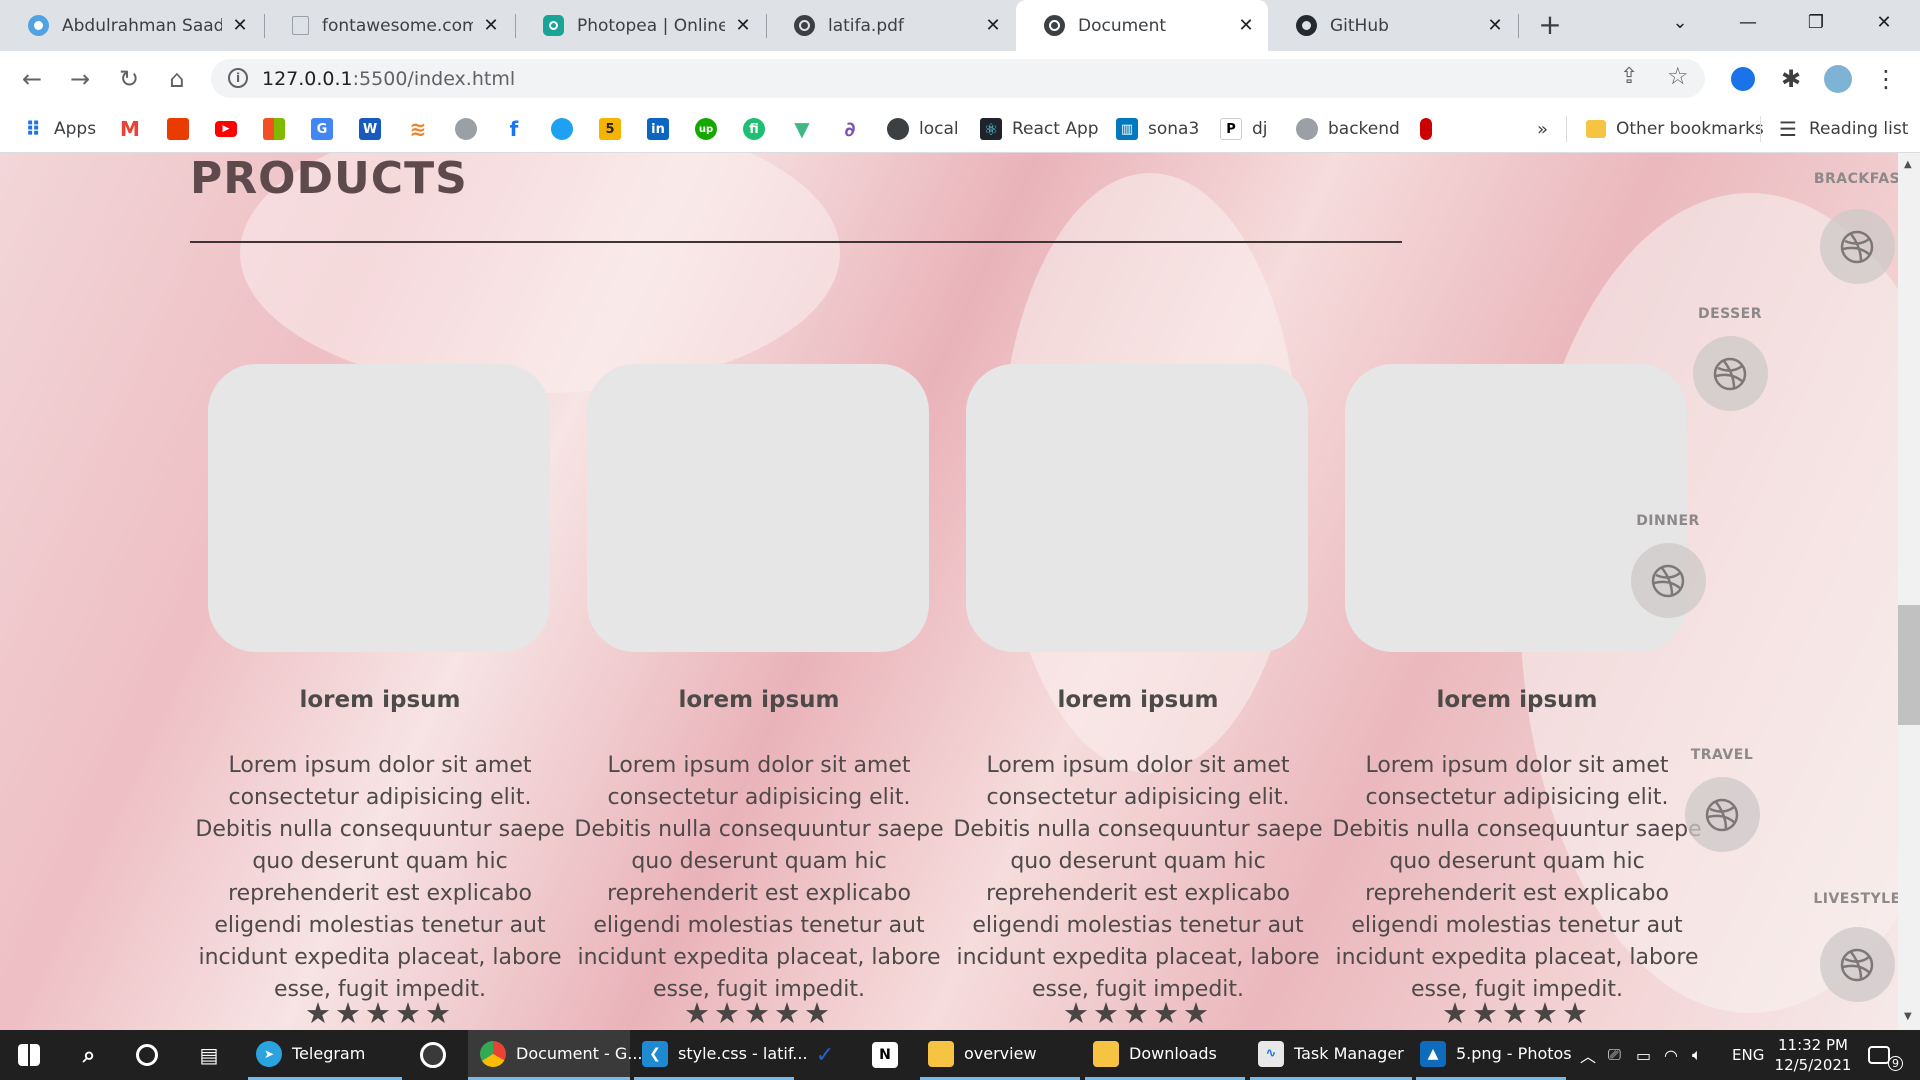 Image resolution: width=1920 pixels, height=1080 pixels. I want to click on forward-icon: →, so click(80, 79).